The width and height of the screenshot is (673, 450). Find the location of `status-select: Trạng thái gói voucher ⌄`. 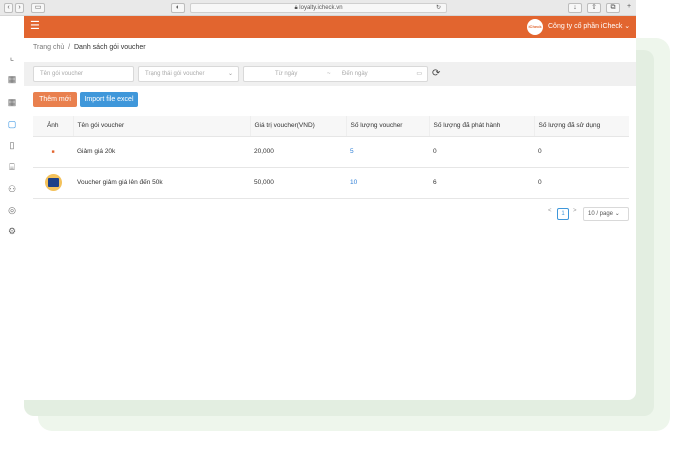

status-select: Trạng thái gói voucher ⌄ is located at coordinates (188, 74).